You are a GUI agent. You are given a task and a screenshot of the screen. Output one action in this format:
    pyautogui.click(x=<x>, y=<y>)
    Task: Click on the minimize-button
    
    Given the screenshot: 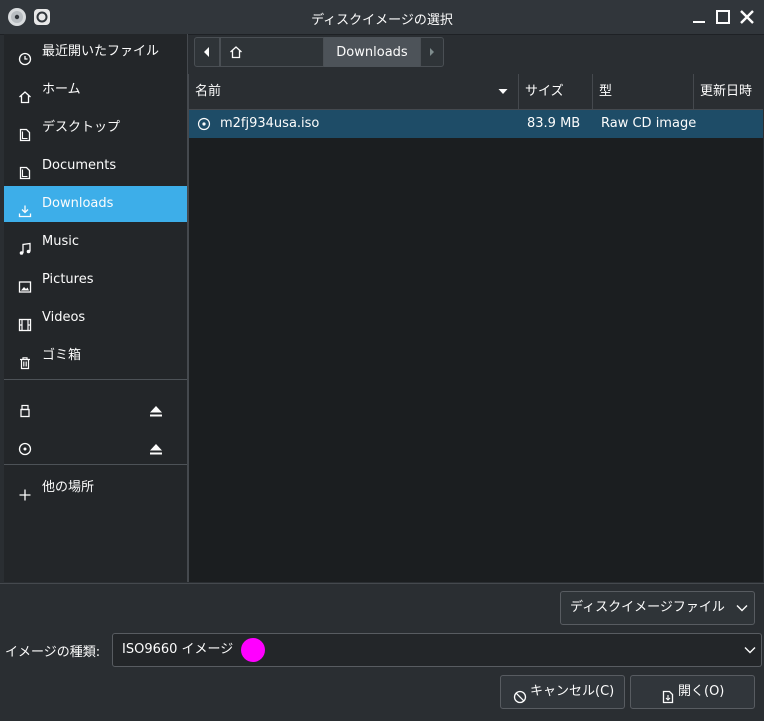 What is the action you would take?
    pyautogui.click(x=699, y=17)
    